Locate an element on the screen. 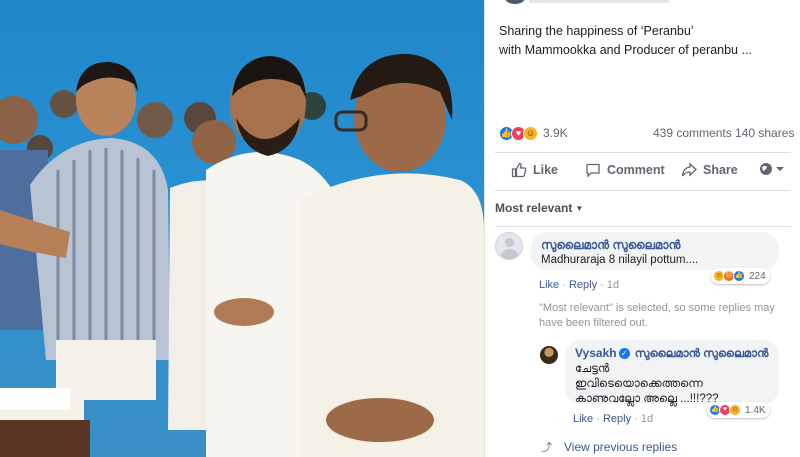  avatar-head is located at coordinates (509, 242).